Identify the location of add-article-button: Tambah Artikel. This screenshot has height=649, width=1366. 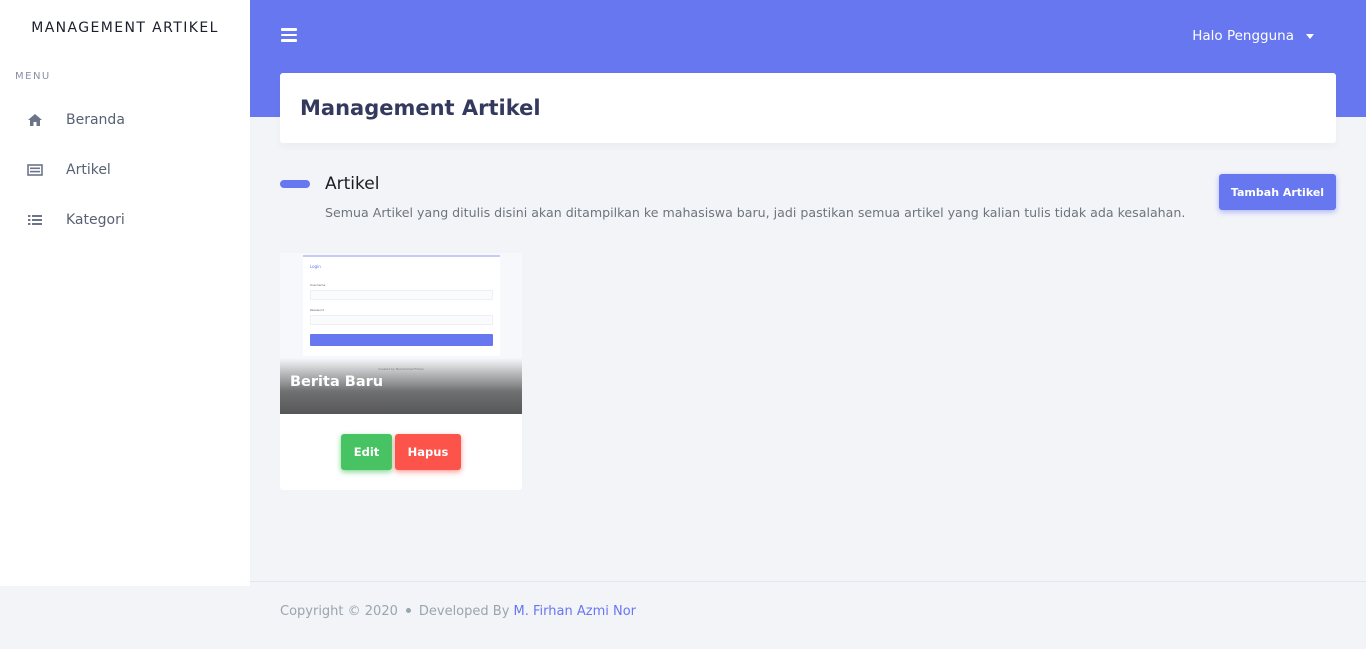
(1277, 192).